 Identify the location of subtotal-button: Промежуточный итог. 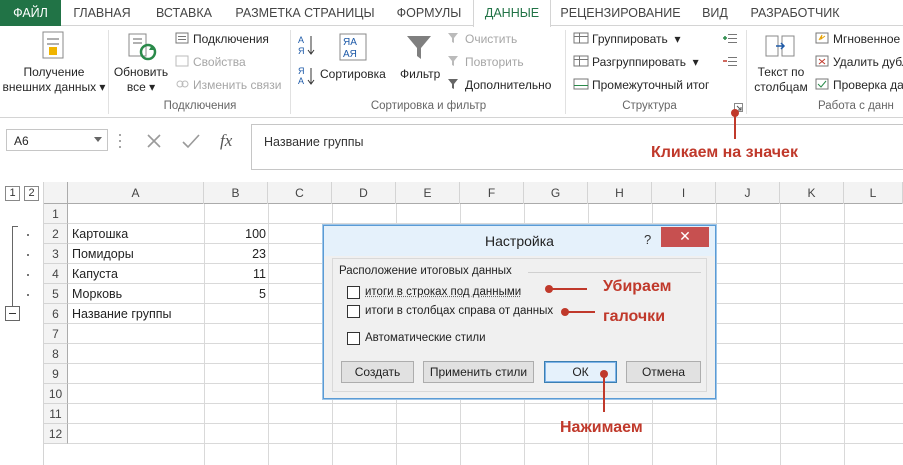
(650, 85).